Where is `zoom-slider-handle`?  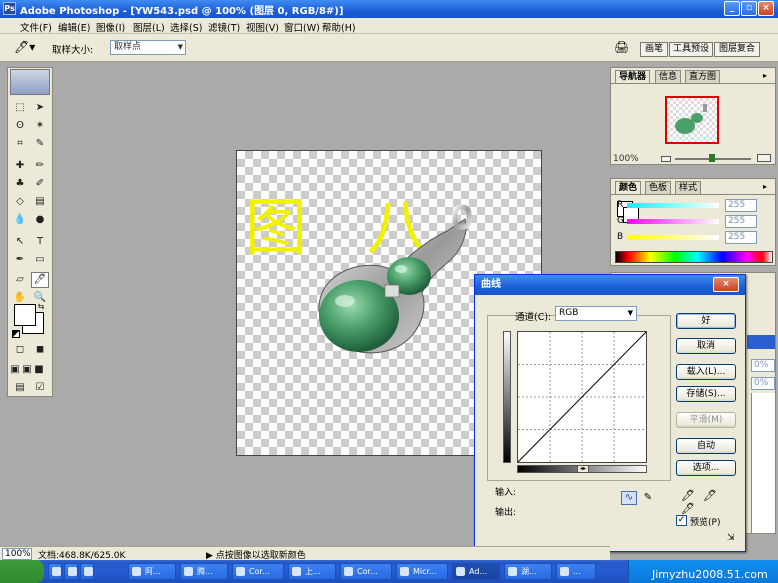 zoom-slider-handle is located at coordinates (712, 158).